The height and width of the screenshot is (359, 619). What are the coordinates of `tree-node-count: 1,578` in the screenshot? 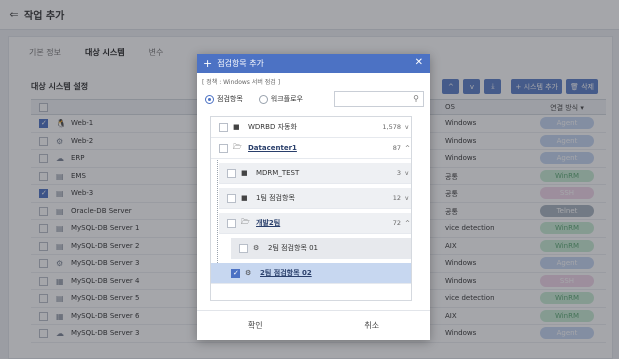 It's located at (391, 127).